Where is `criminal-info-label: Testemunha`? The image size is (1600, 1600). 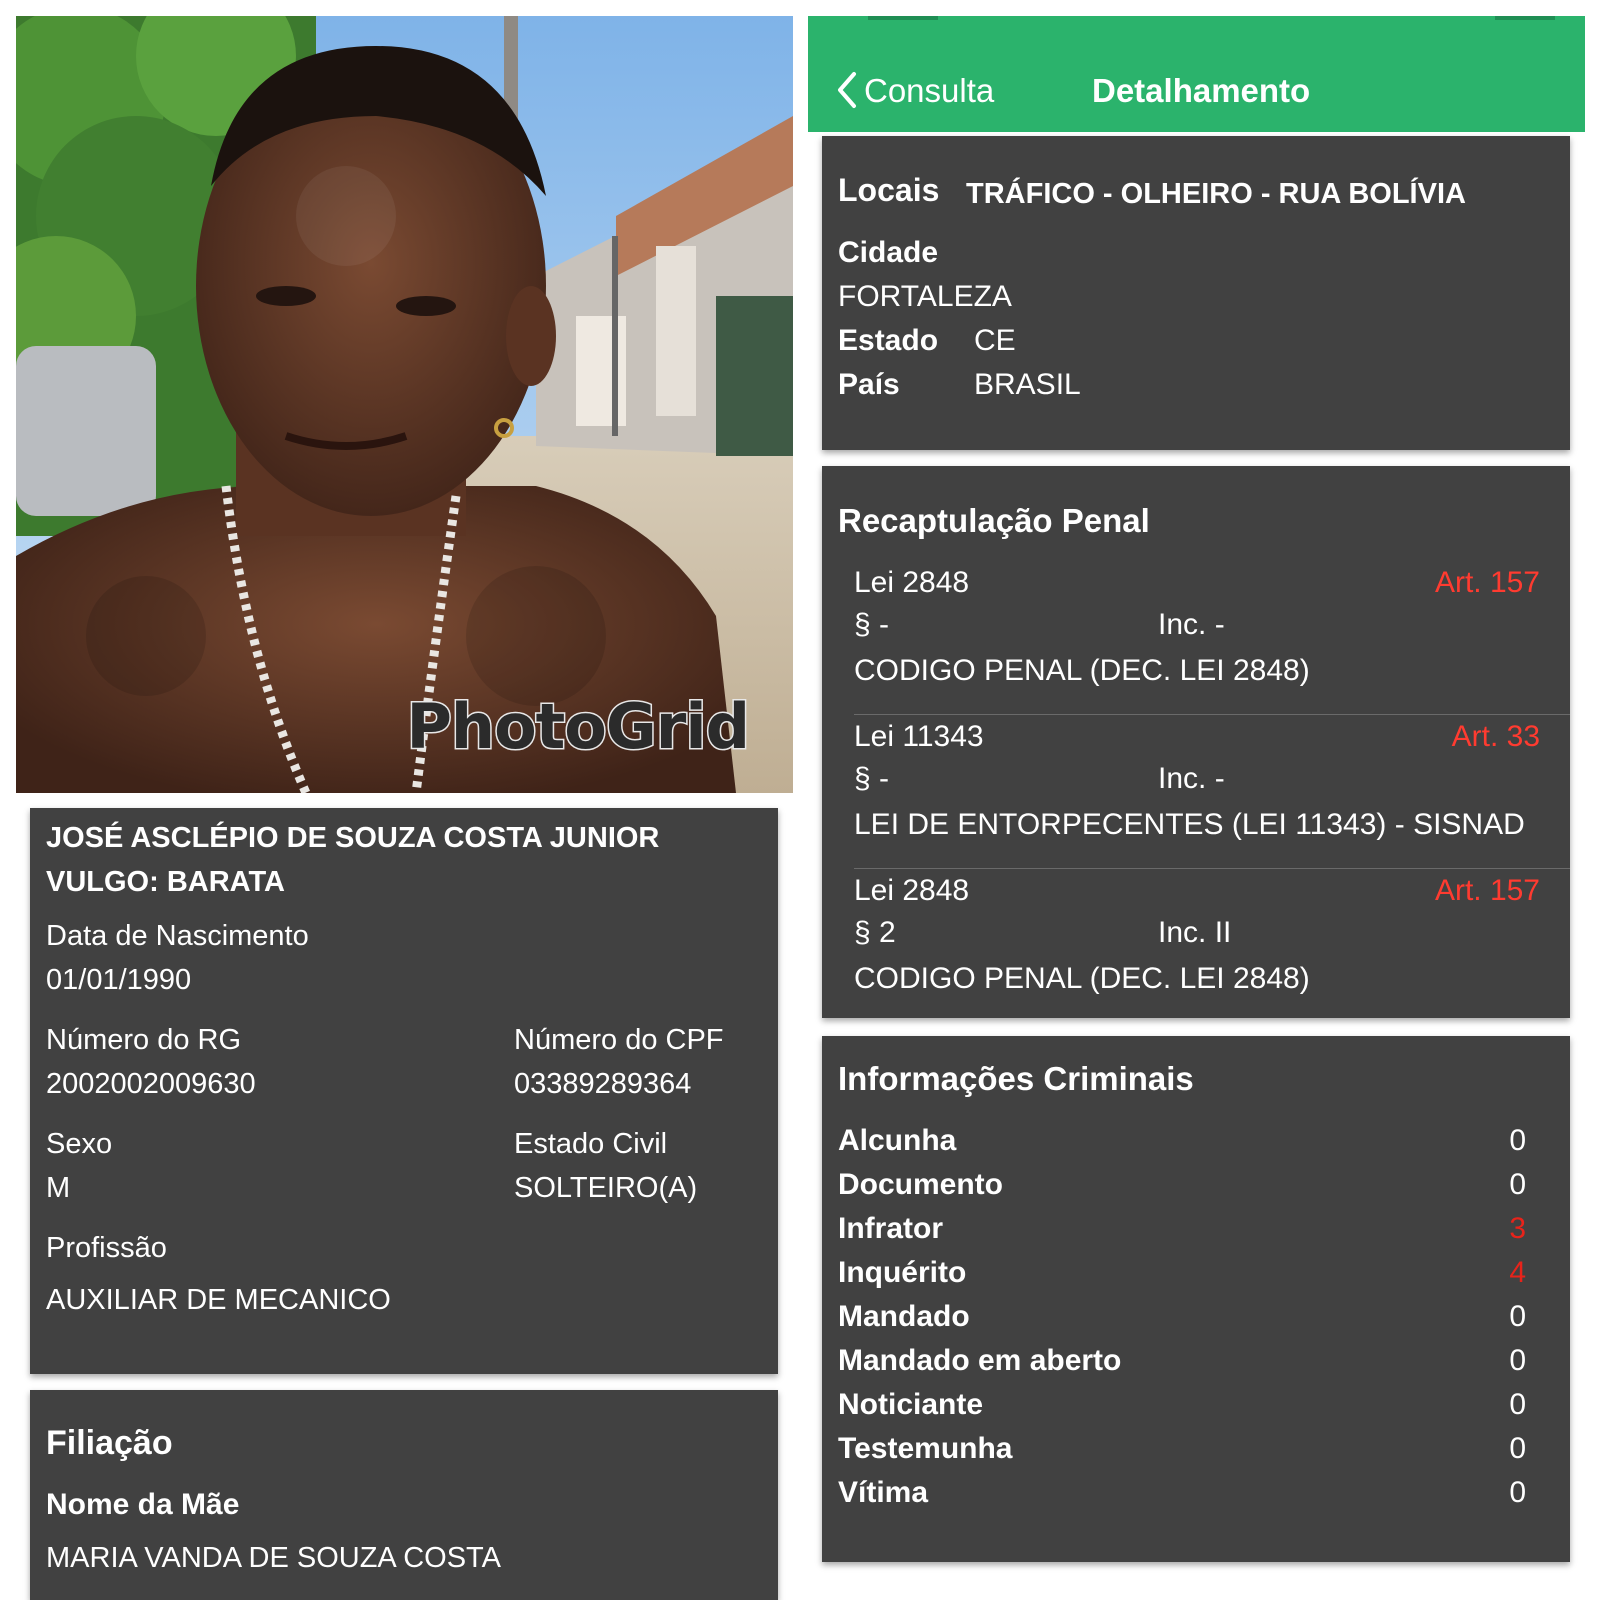 criminal-info-label: Testemunha is located at coordinates (925, 1448).